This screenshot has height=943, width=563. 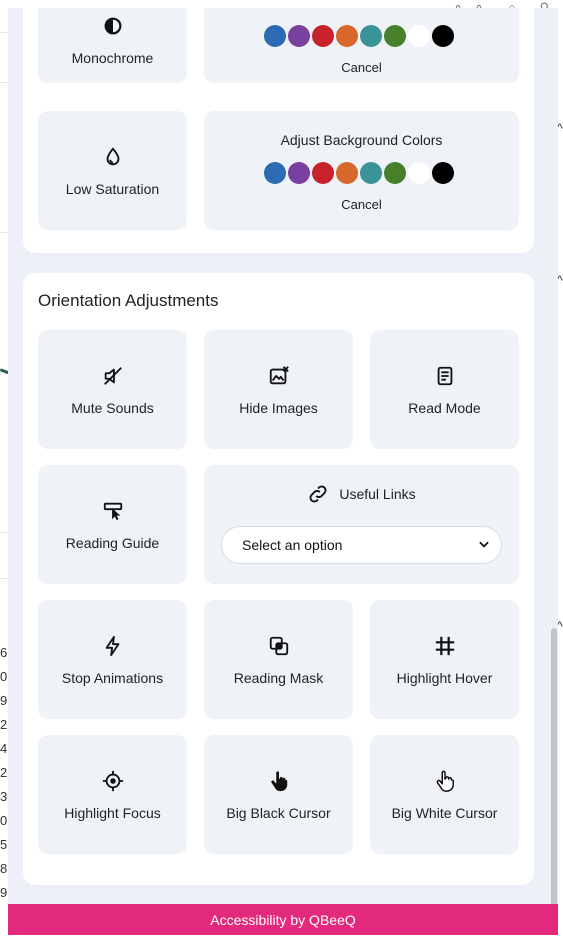 I want to click on useful-links-tile: Useful Links Select an option, so click(x=361, y=524).